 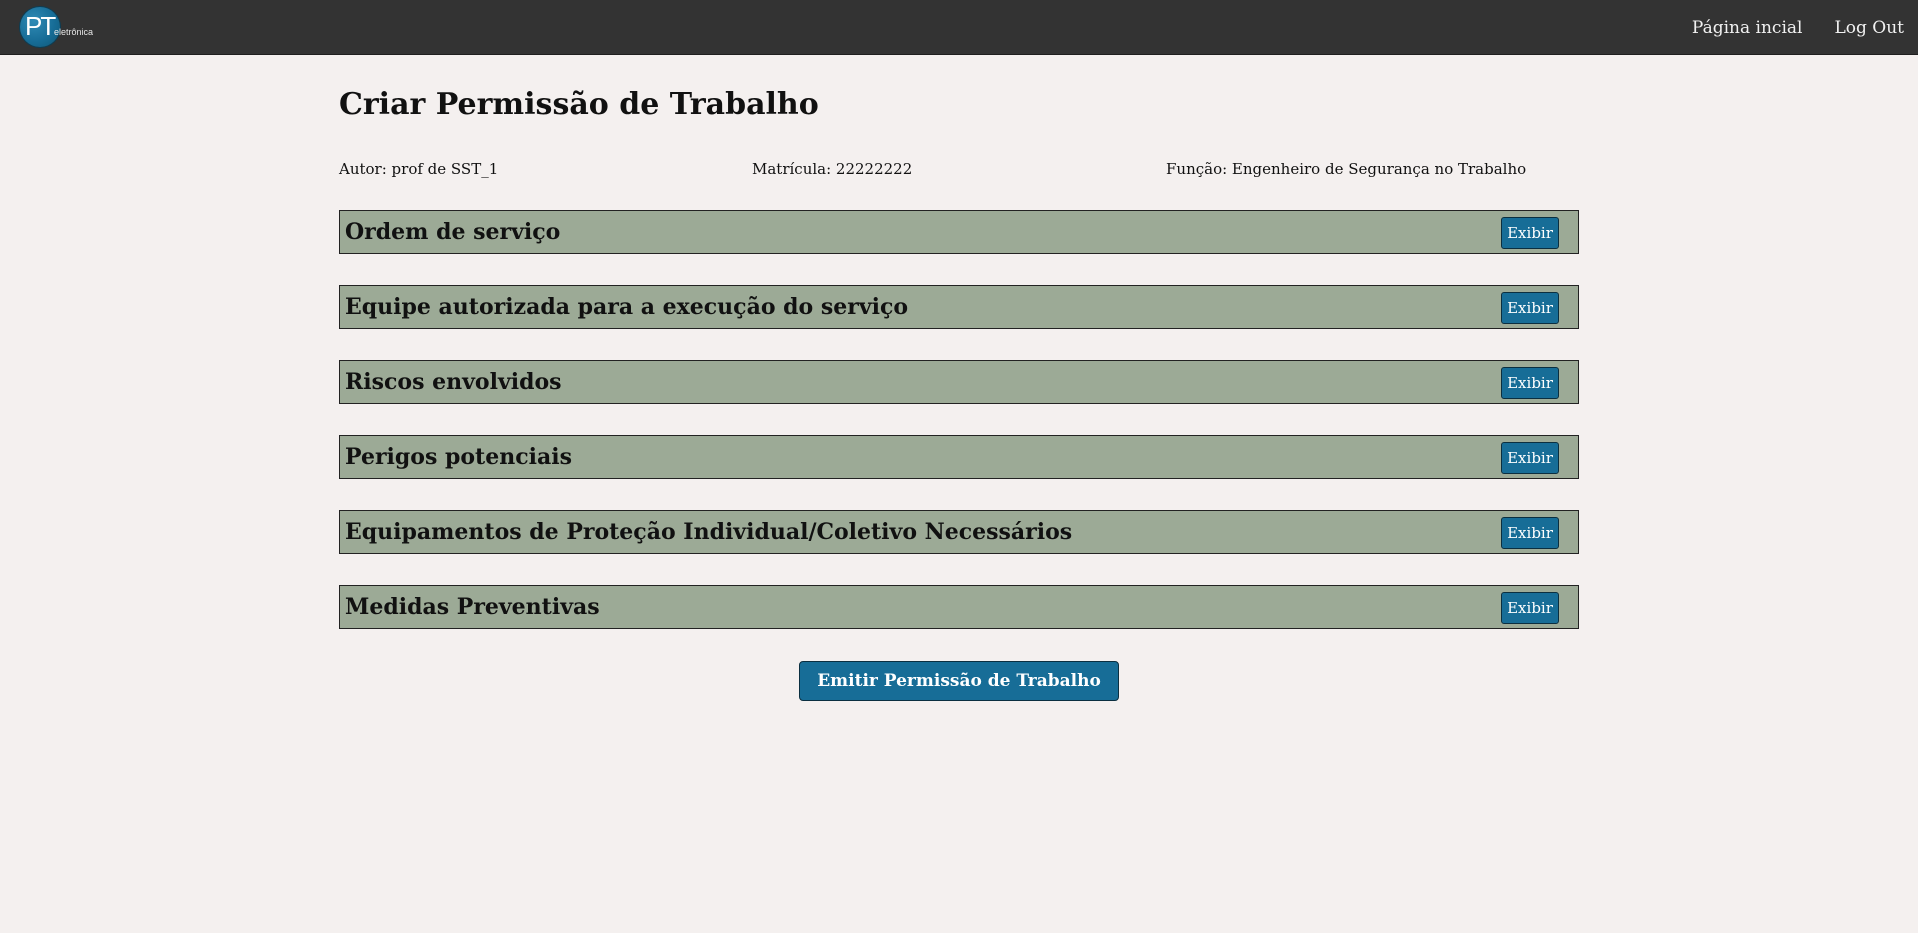 I want to click on pt-eletronica-logo: PT eletrônica, so click(x=60, y=28).